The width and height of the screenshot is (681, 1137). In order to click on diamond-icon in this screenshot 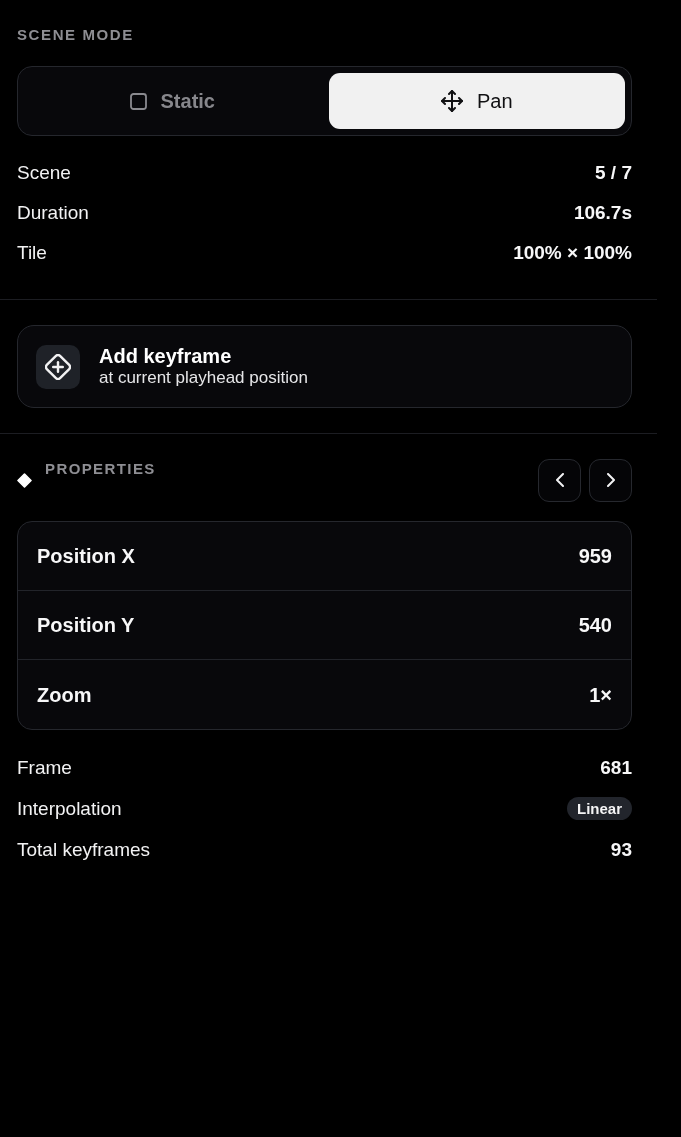, I will do `click(24, 480)`.